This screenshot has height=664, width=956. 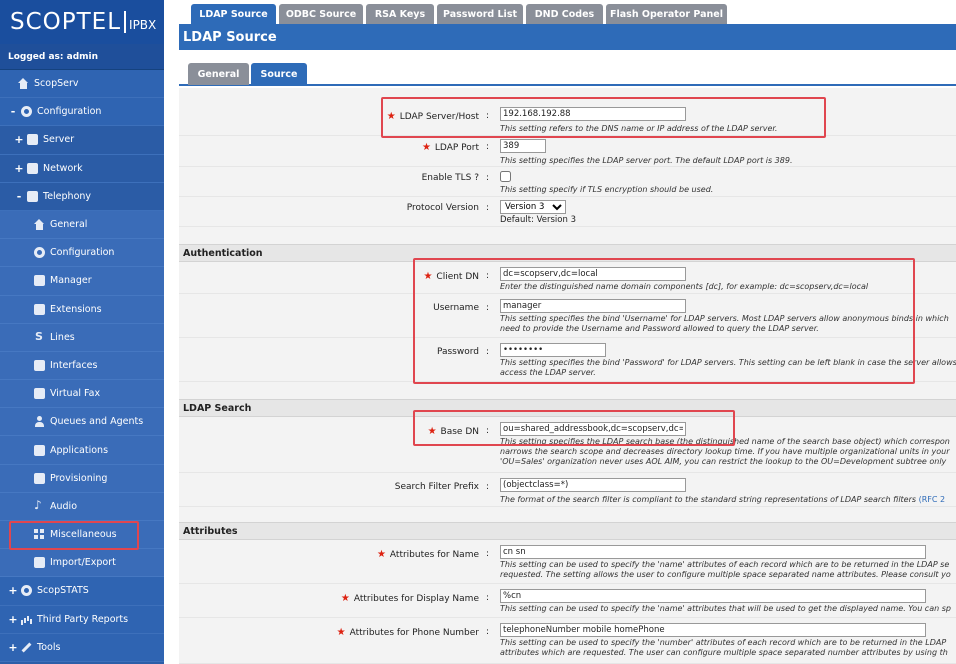 I want to click on base-dn-input, so click(x=593, y=429).